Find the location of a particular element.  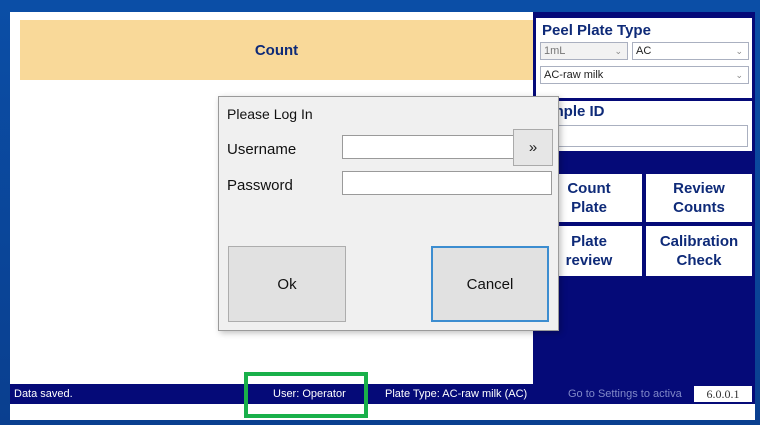

calibration-check-label: Calibration Check is located at coordinates (699, 251).